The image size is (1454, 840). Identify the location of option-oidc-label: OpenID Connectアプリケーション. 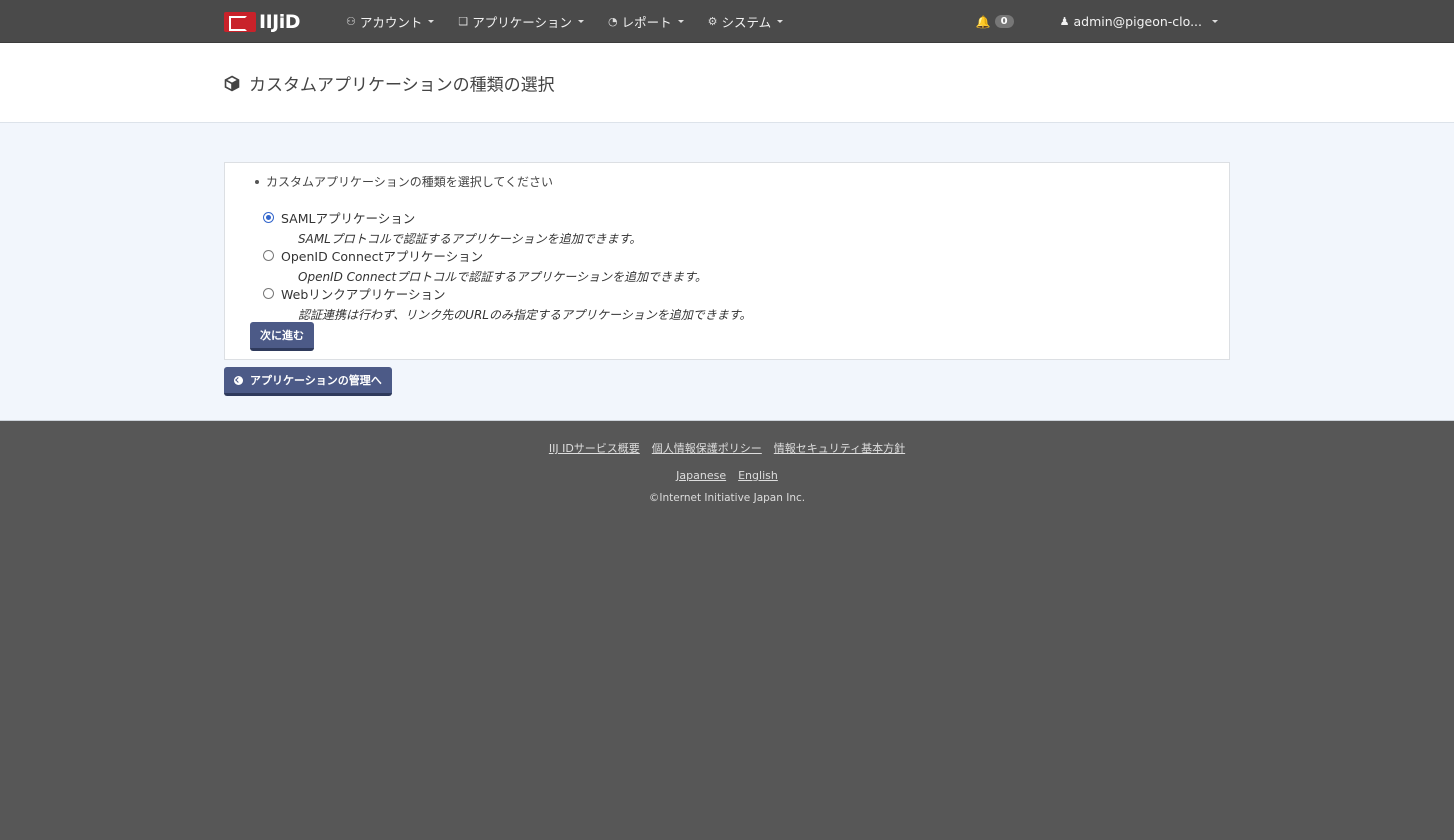
(382, 255).